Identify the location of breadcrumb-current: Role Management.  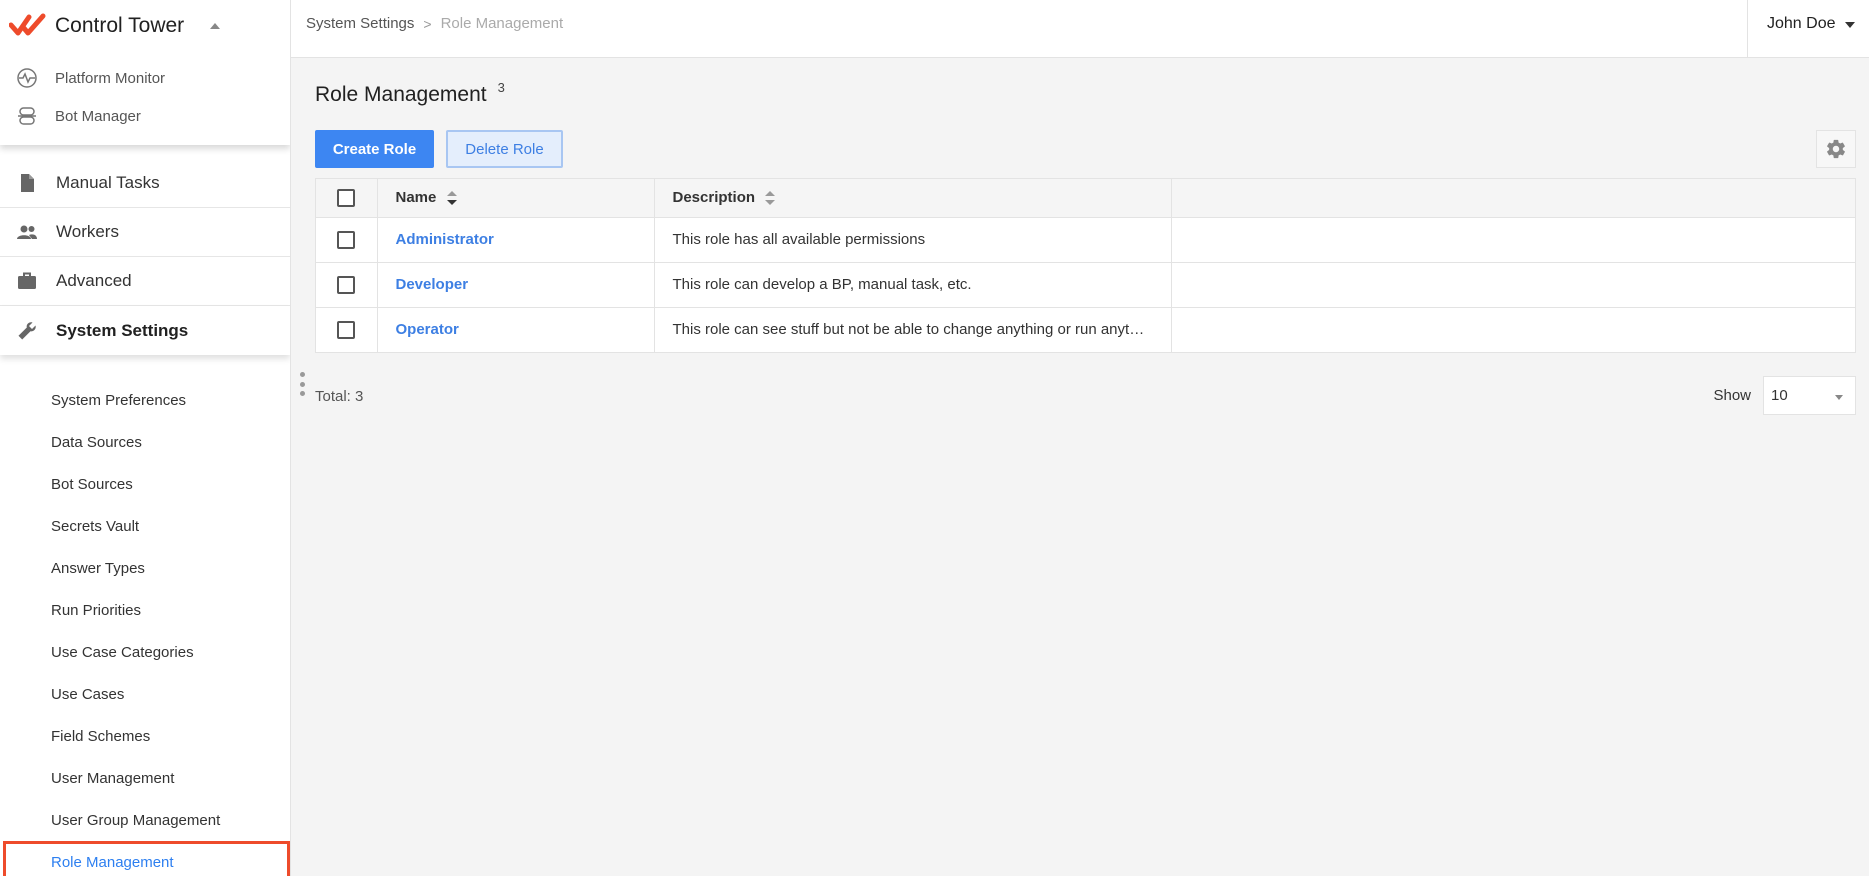
(502, 23).